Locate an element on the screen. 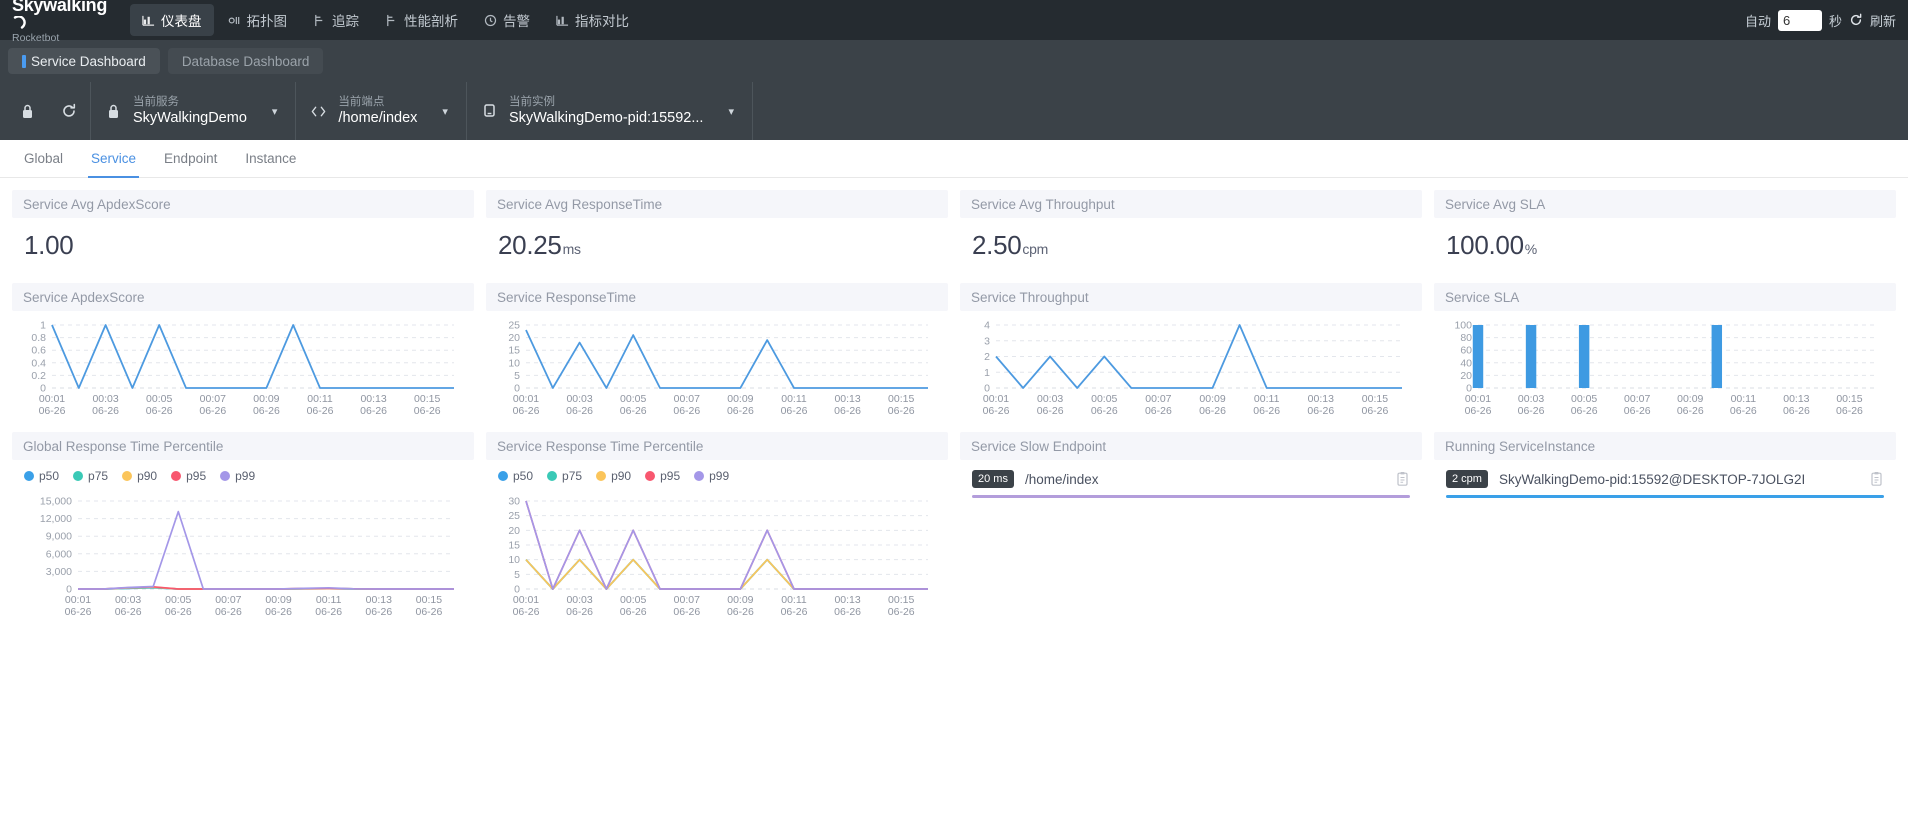  dashboard-tab-0: Service Dashboard is located at coordinates (84, 61).